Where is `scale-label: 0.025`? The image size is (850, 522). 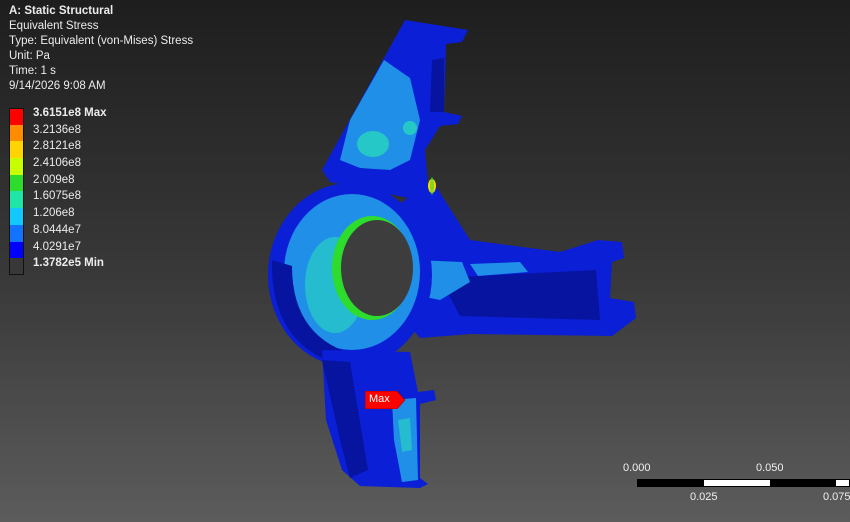
scale-label: 0.025 is located at coordinates (704, 497).